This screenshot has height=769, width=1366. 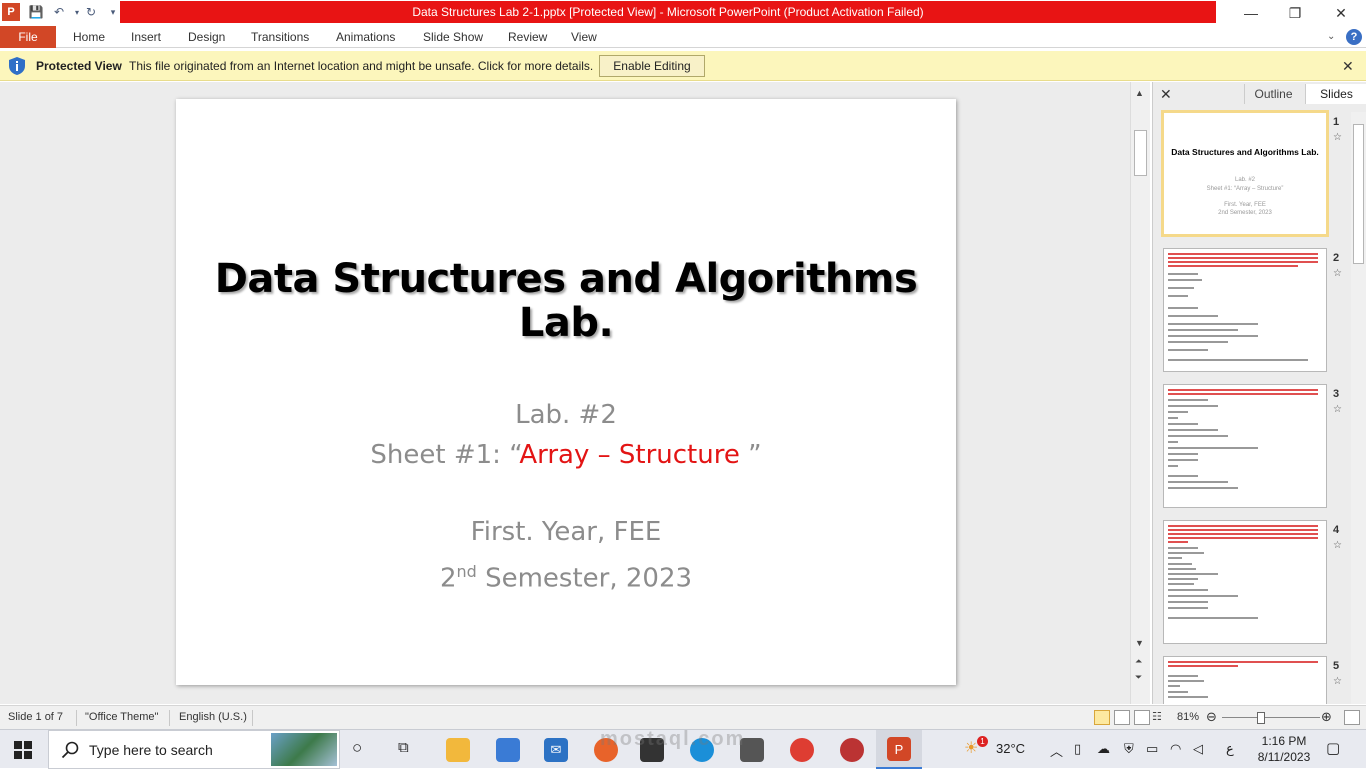 I want to click on scroll-up-arrow: ▲, so click(x=1139, y=93).